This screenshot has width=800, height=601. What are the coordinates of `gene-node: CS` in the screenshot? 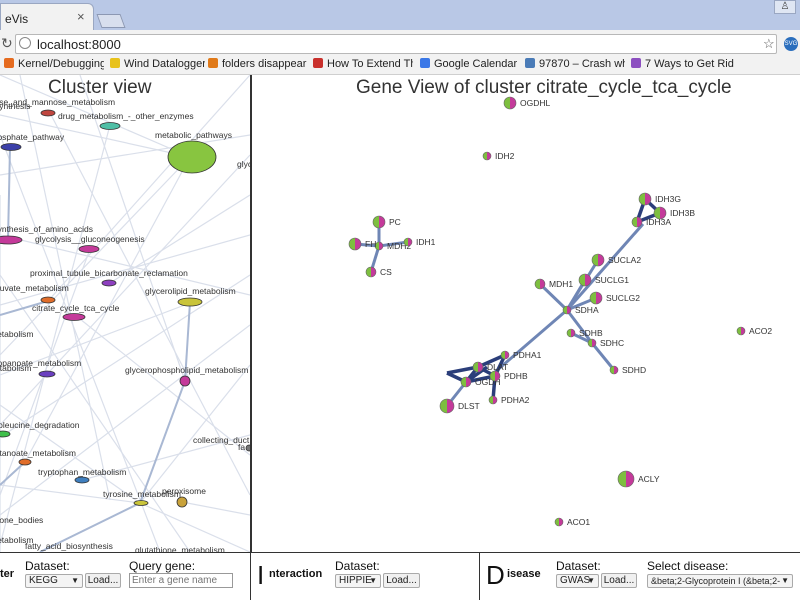 It's located at (378, 272).